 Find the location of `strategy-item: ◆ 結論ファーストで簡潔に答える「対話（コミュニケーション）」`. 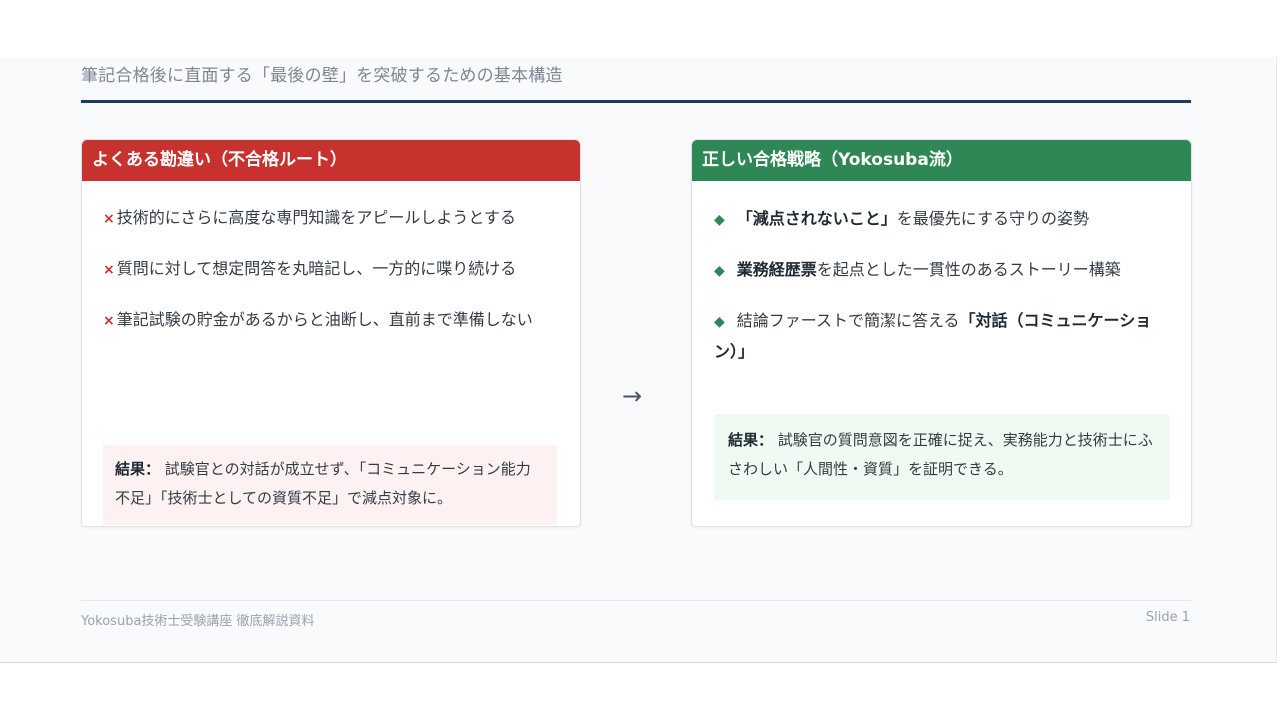

strategy-item: ◆ 結論ファーストで簡潔に答える「対話（コミュニケーション）」 is located at coordinates (937, 336).